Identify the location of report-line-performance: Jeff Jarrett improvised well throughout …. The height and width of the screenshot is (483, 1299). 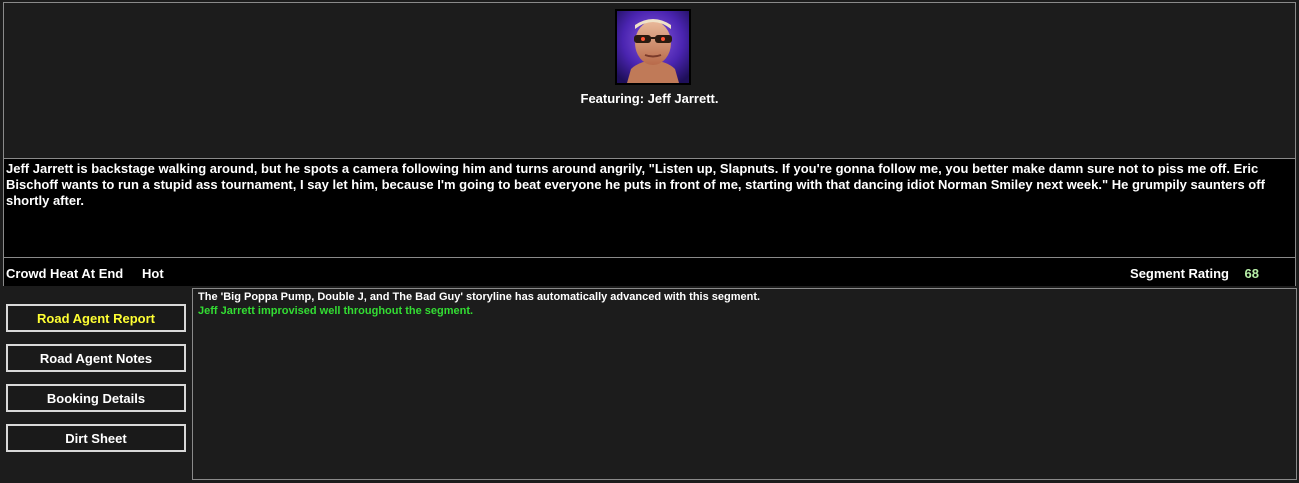
(336, 311).